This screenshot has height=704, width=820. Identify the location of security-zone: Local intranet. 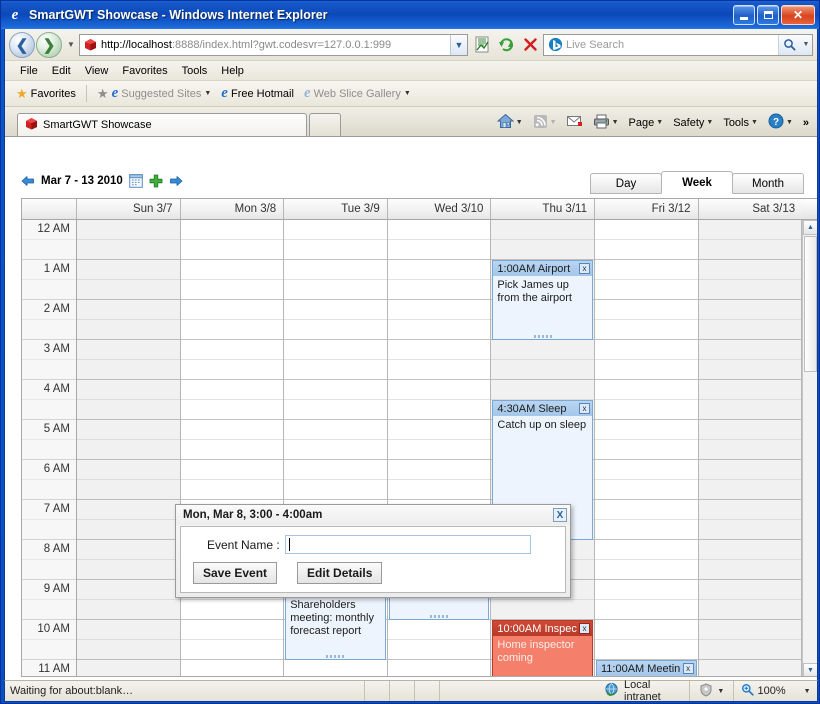
(565, 691).